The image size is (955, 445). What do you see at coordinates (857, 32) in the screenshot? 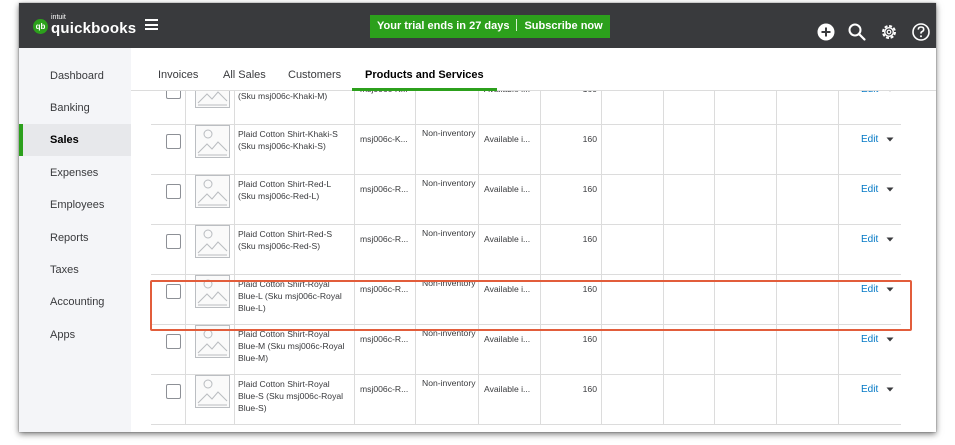
I see `search-icon` at bounding box center [857, 32].